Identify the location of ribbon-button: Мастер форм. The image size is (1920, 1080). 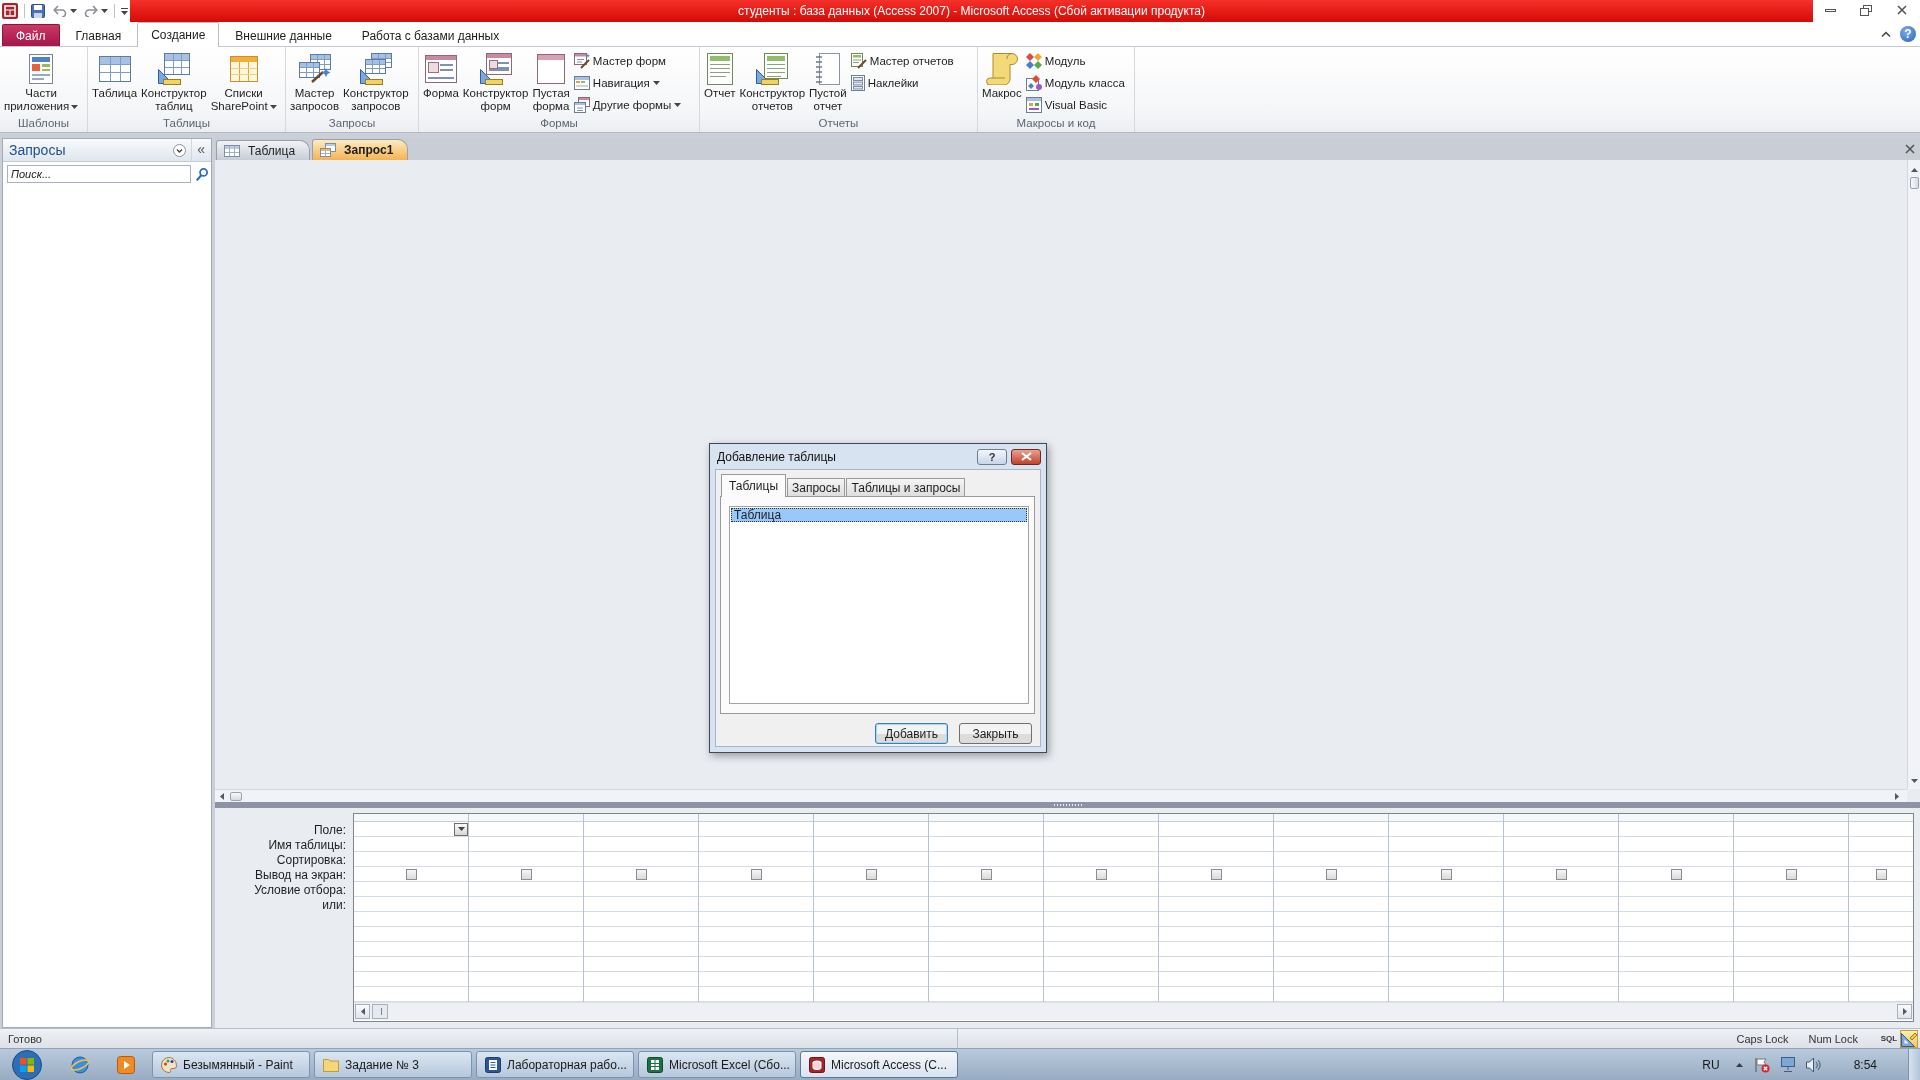
(627, 61).